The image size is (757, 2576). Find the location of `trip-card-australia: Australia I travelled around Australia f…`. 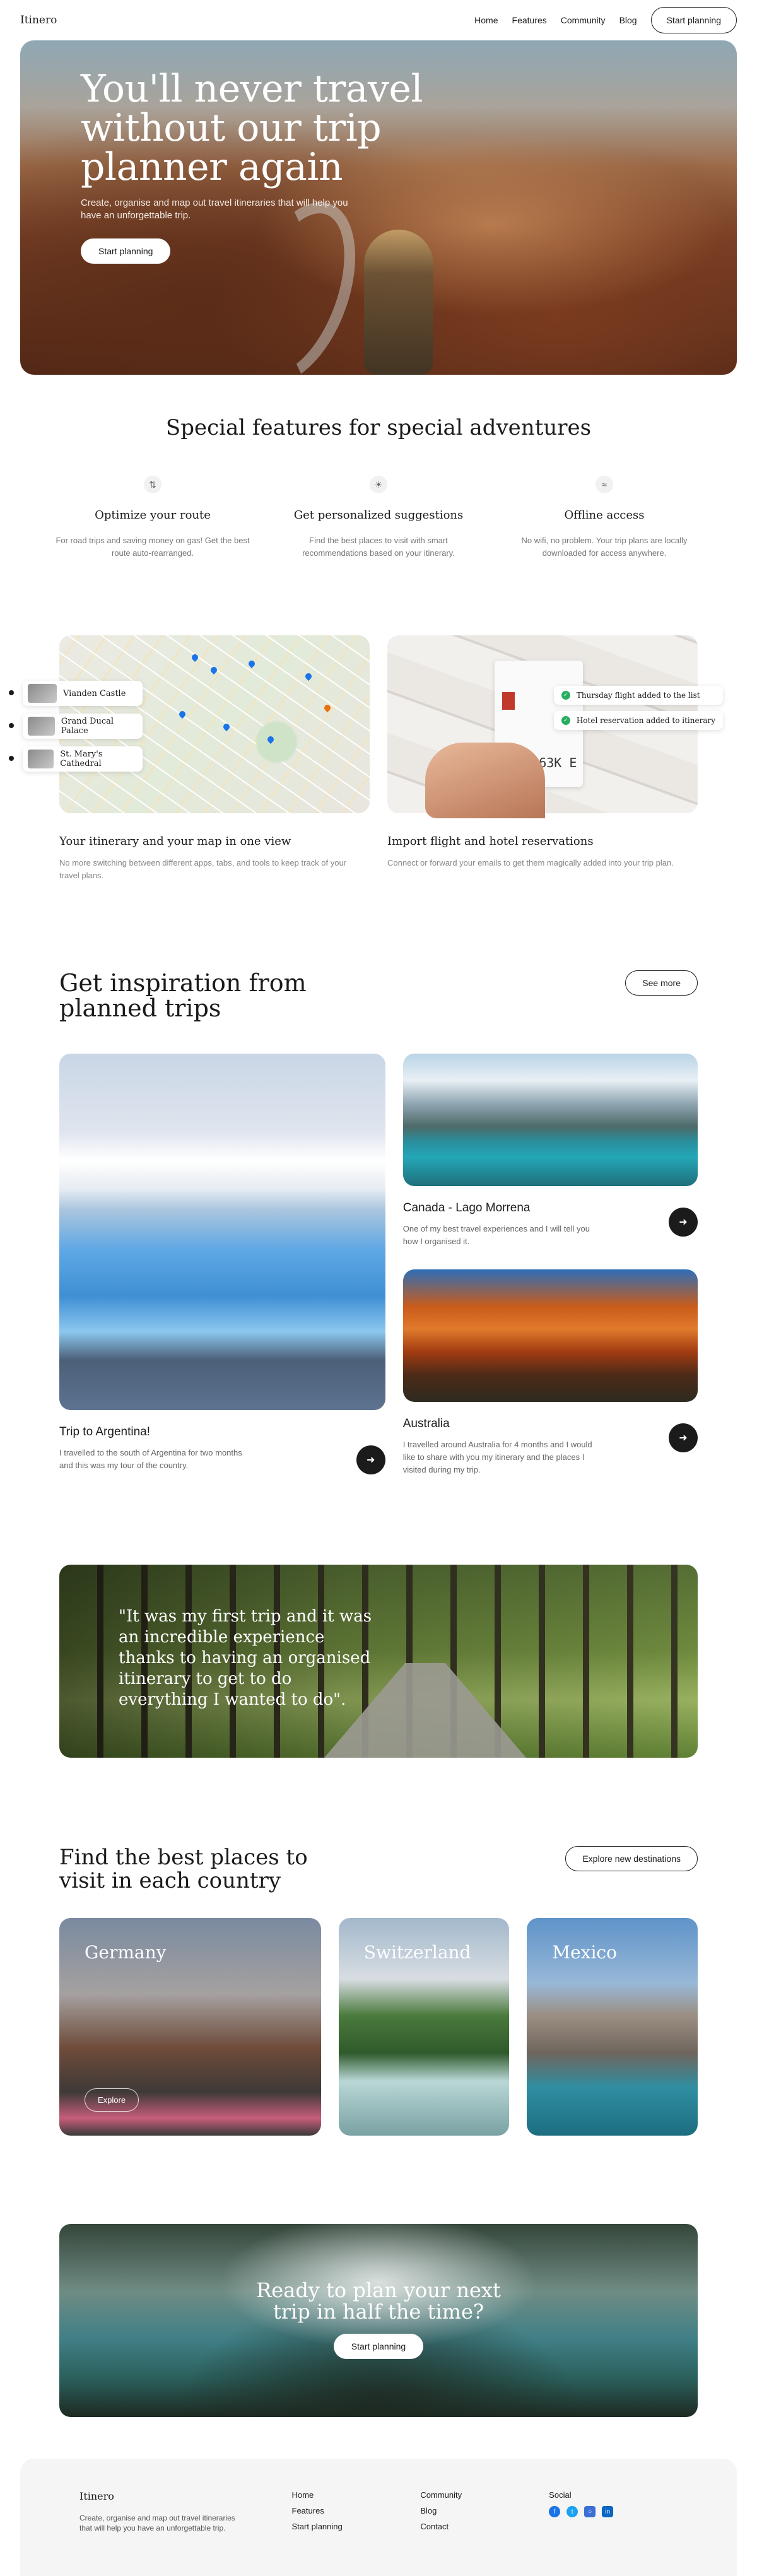

trip-card-australia: Australia I travelled around Australia f… is located at coordinates (550, 1372).